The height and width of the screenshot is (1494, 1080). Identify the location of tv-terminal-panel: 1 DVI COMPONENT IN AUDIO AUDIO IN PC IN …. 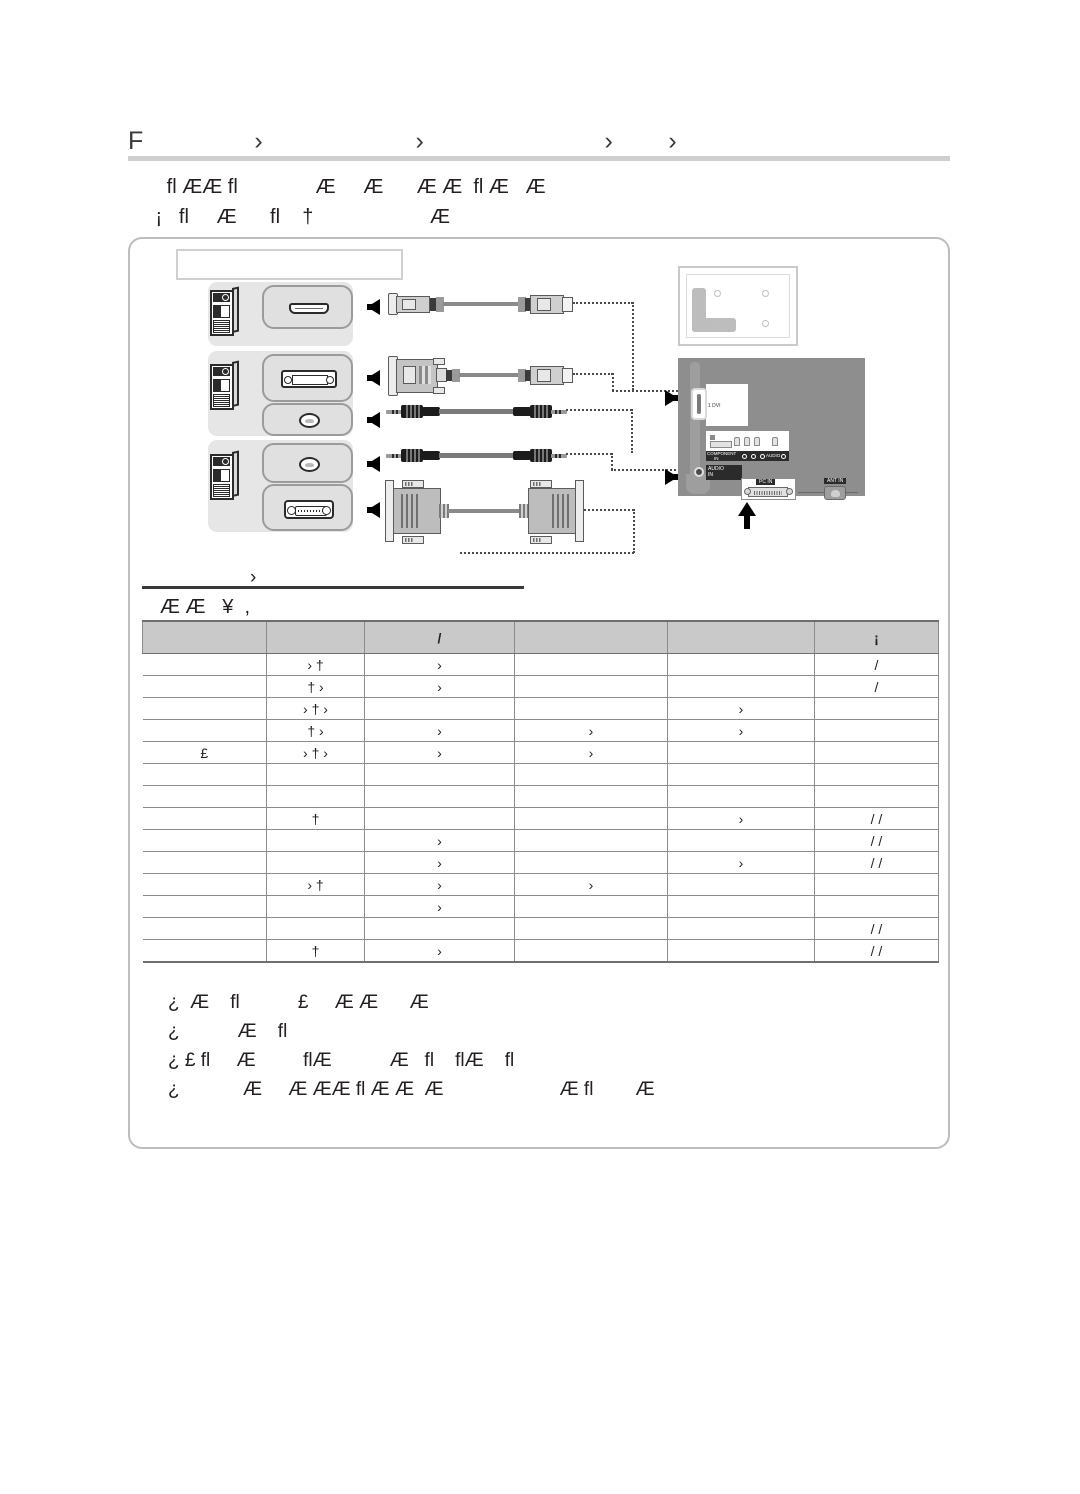
(771, 429).